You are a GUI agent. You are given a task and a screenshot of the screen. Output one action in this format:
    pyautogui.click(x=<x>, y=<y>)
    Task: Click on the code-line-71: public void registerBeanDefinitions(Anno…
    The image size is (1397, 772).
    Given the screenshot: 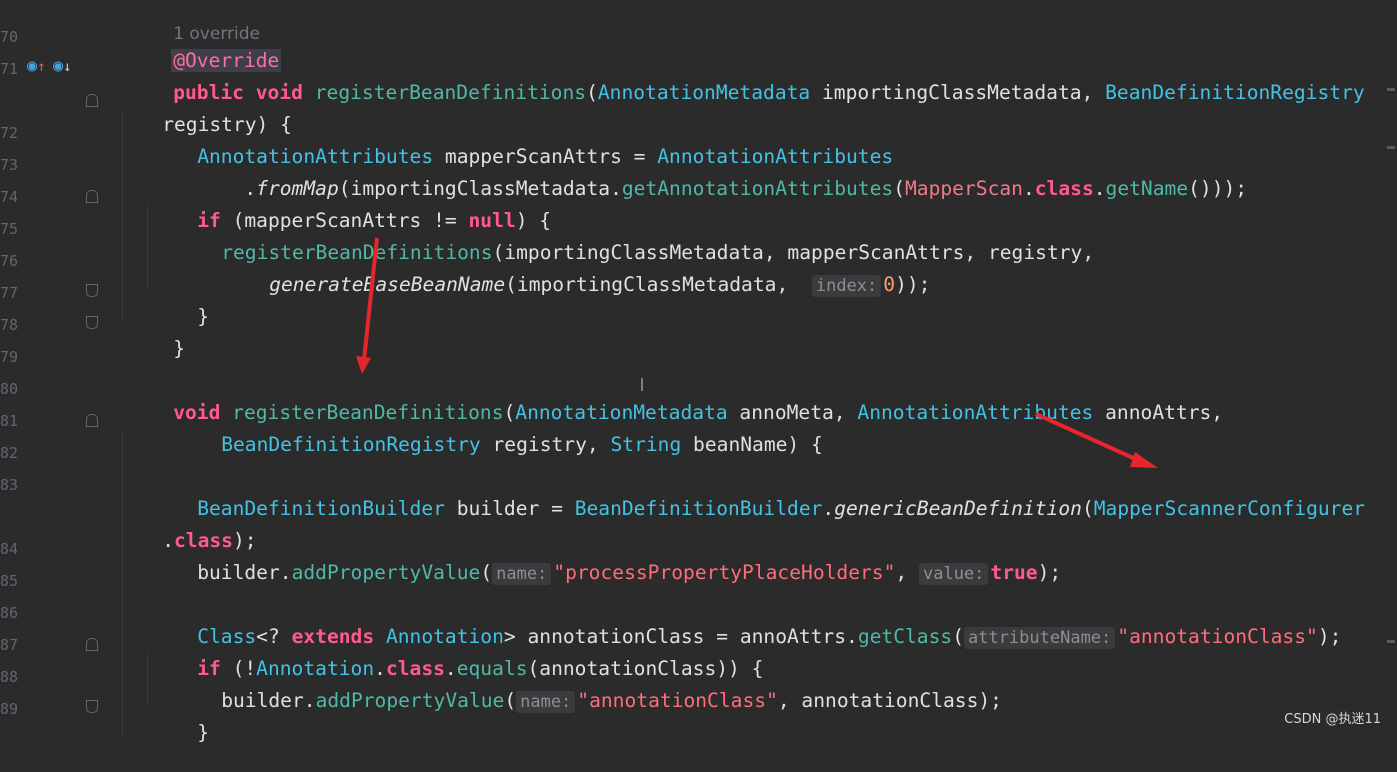 What is the action you would take?
    pyautogui.click(x=745, y=79)
    